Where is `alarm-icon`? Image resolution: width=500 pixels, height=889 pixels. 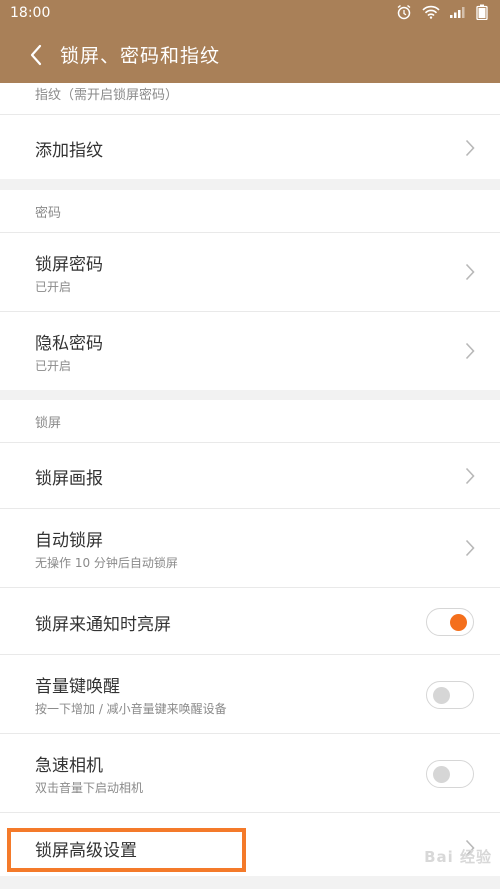 alarm-icon is located at coordinates (404, 12).